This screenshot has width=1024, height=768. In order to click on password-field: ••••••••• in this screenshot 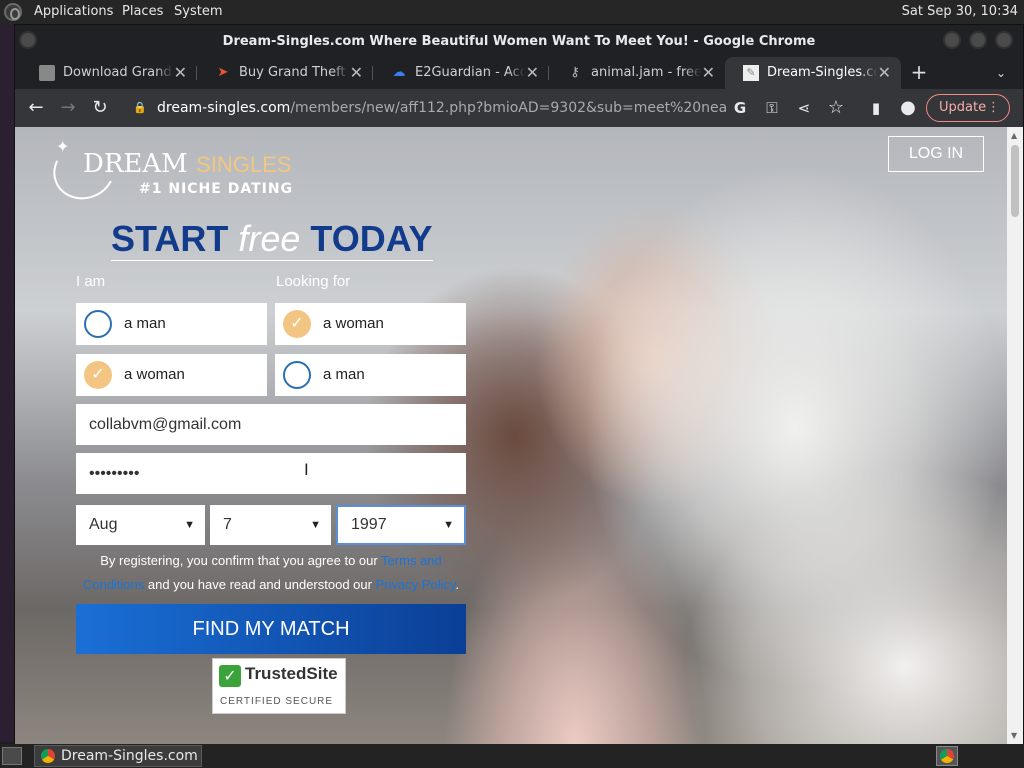, I will do `click(271, 473)`.